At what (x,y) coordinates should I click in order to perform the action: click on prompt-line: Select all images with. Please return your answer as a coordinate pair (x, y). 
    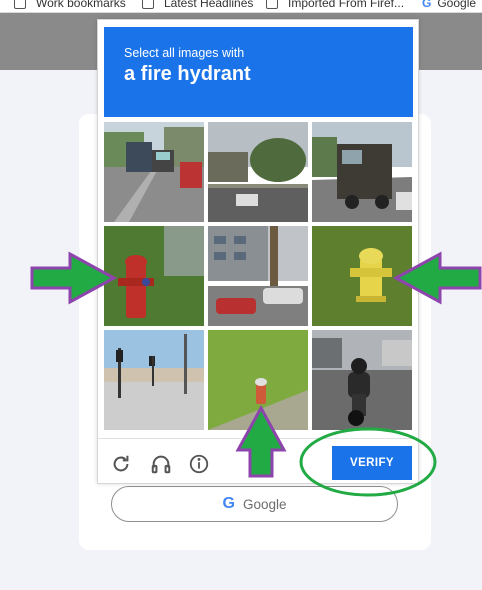
    Looking at the image, I should click on (184, 53).